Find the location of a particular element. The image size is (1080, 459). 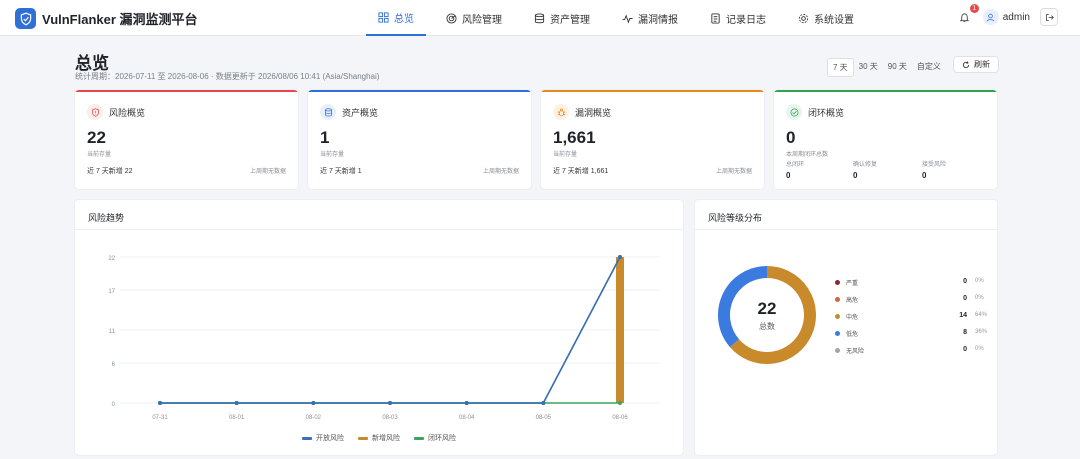

nav-logs: 记录日志 is located at coordinates (738, 18).